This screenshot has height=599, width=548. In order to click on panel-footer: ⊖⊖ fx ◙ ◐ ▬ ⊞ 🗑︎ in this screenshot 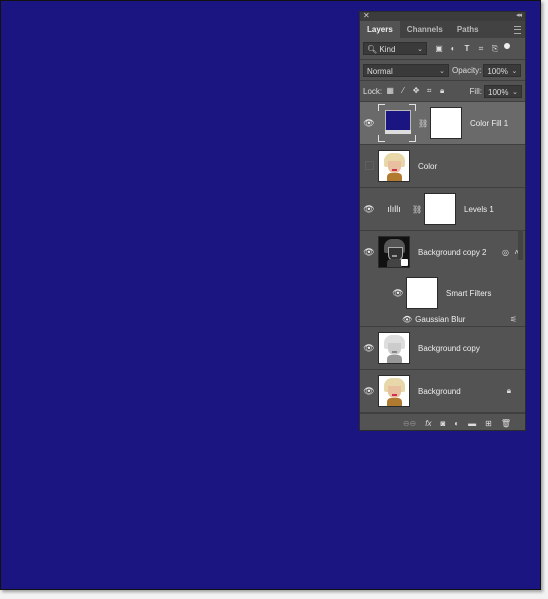, I will do `click(442, 422)`.